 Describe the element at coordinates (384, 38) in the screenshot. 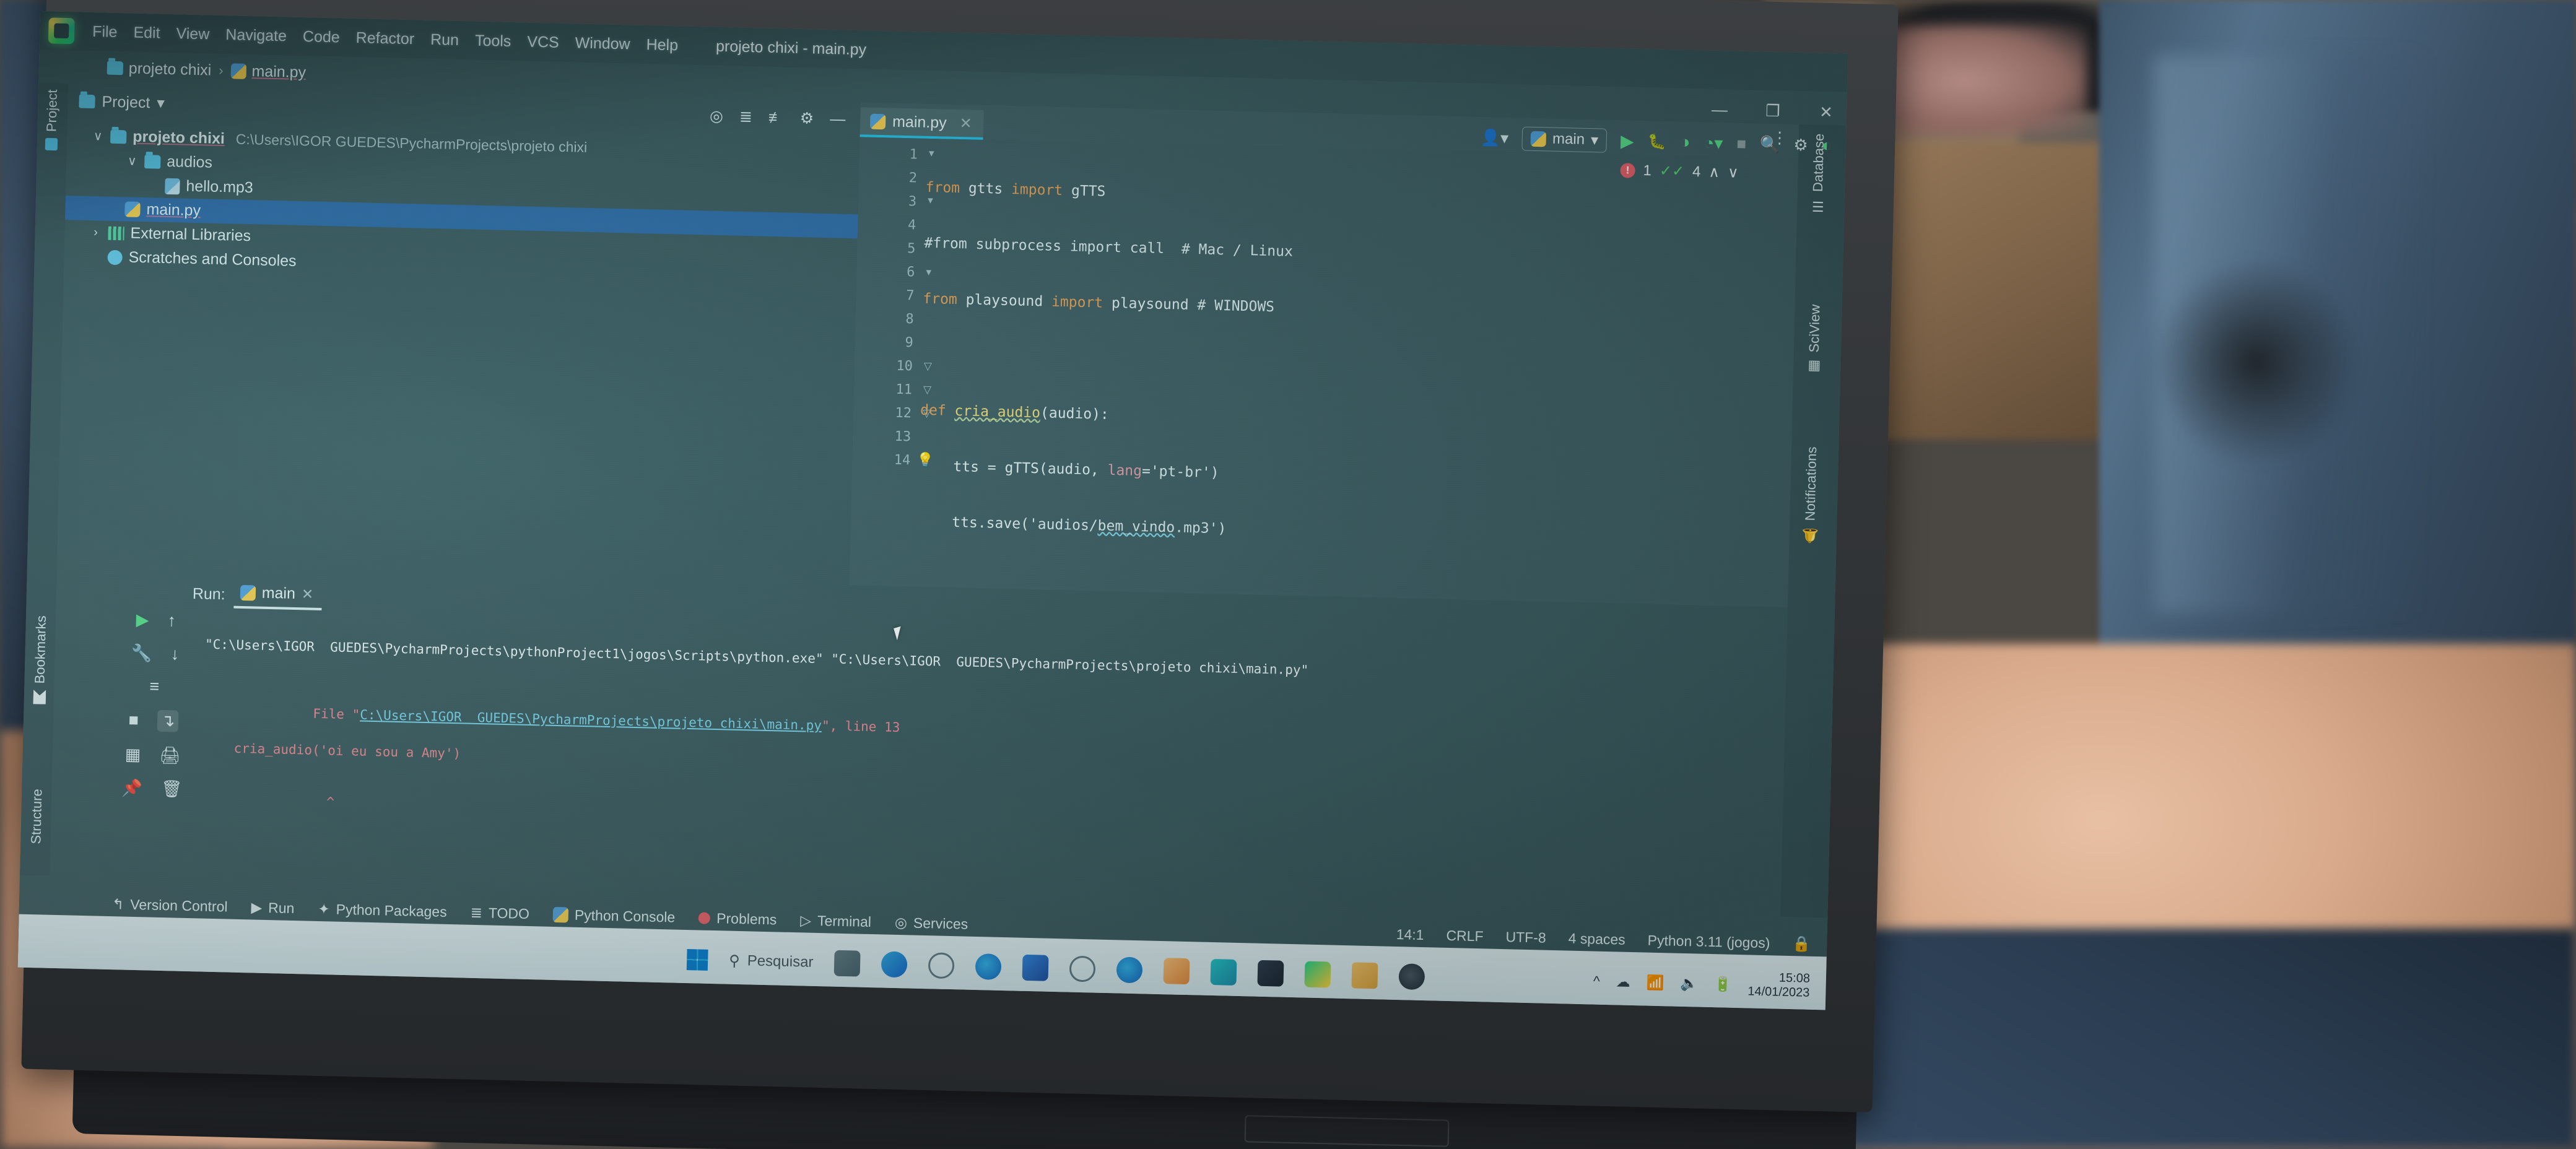

I see `menu-refactor: Refactor` at that location.